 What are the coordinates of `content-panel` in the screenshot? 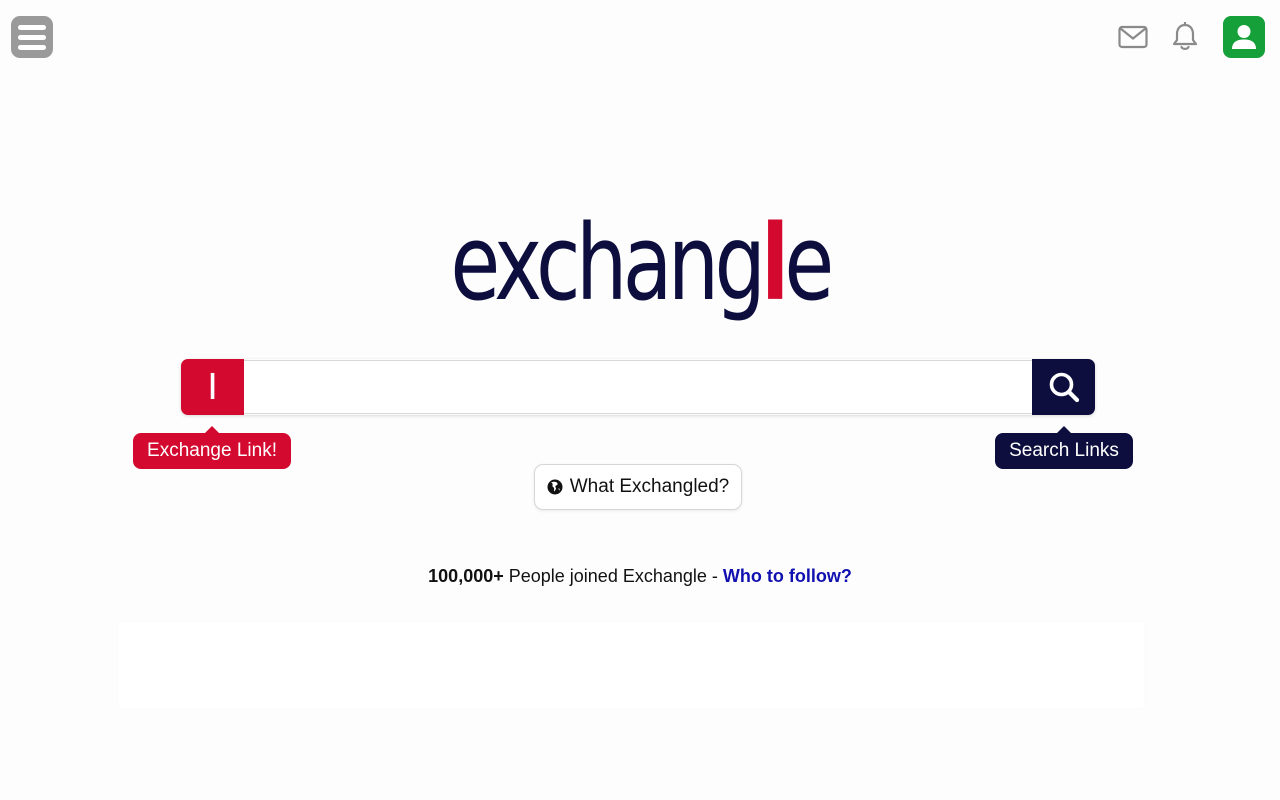 It's located at (631, 665).